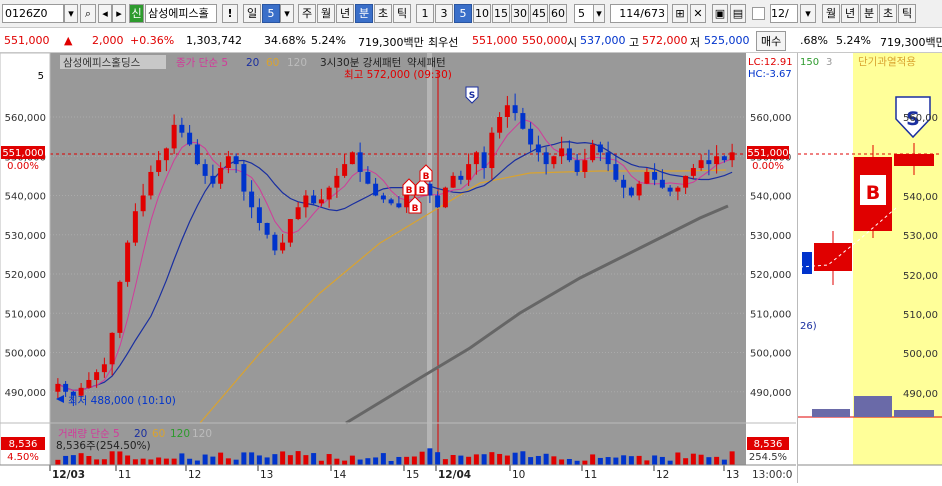 This screenshot has height=486, width=942. What do you see at coordinates (122, 401) in the screenshot?
I see `low-note: 최저 488,000 (10:10)` at bounding box center [122, 401].